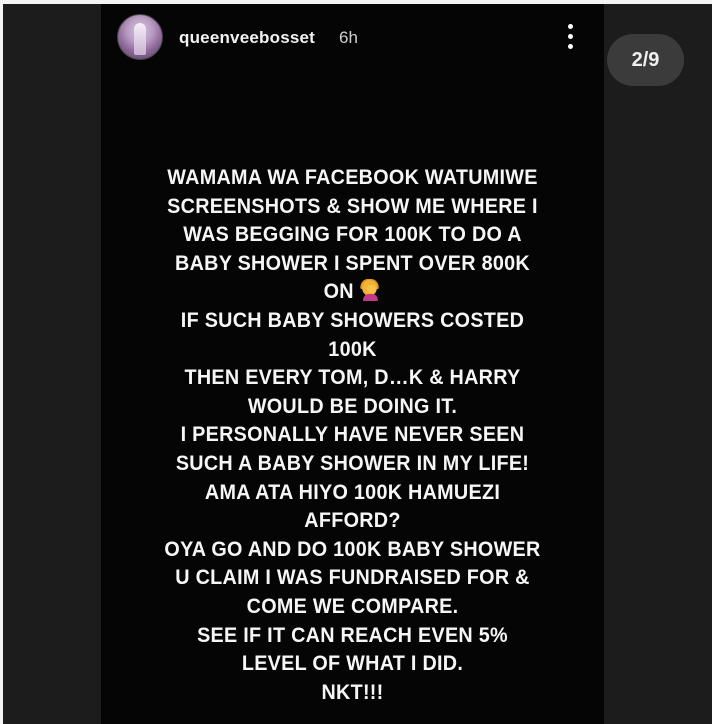 The height and width of the screenshot is (724, 712). Describe the element at coordinates (352, 262) in the screenshot. I see `text-line: BABY SHOWER I SPENT OVER 800K` at that location.